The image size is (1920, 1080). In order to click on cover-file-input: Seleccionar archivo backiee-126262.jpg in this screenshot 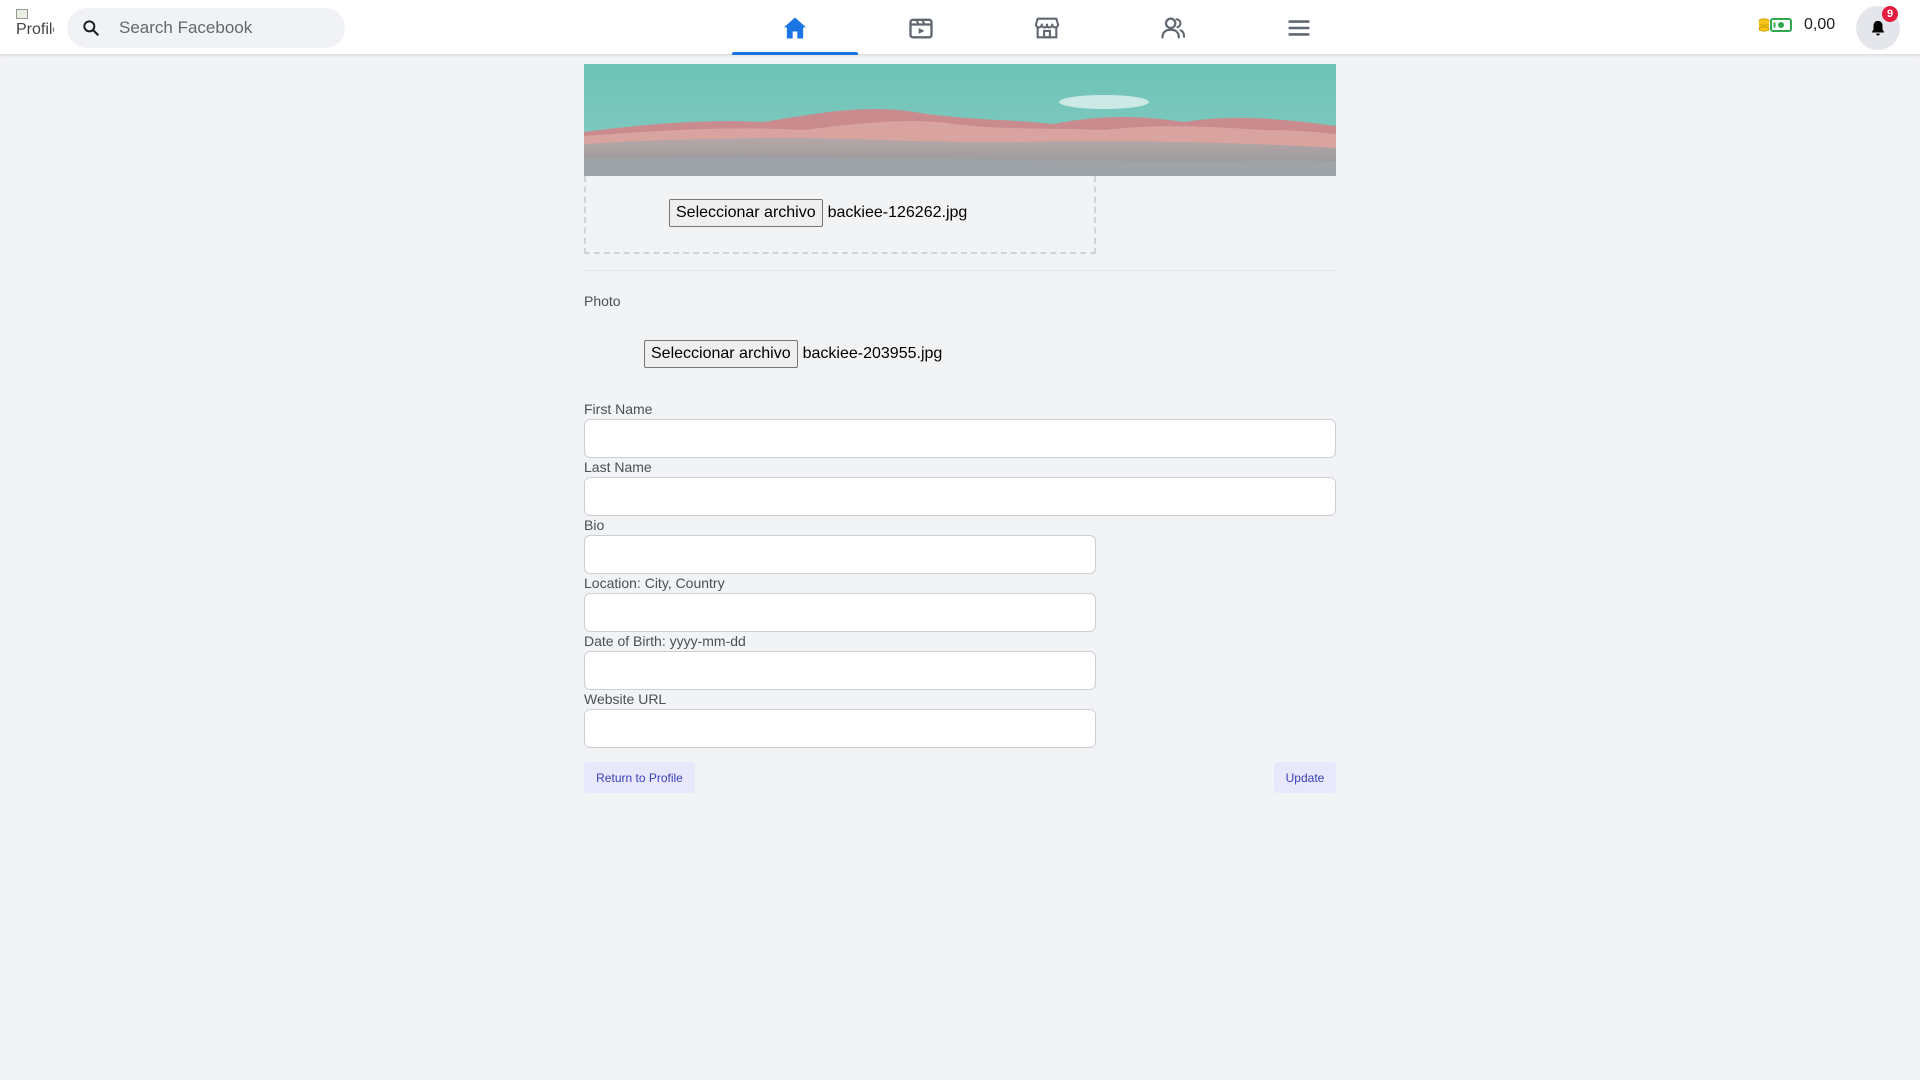, I will do `click(818, 213)`.